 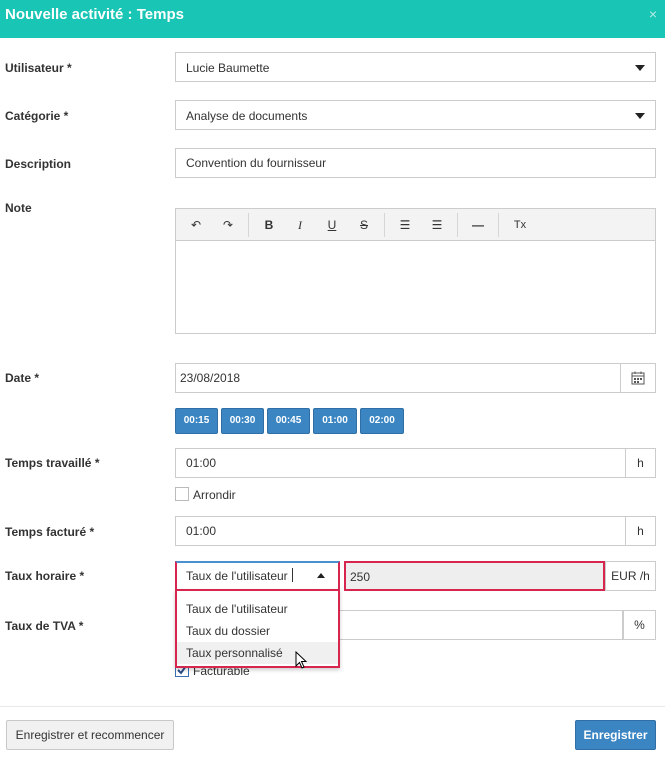 I want to click on rate-option-user: Taux de l'utilisateur, so click(x=257, y=609).